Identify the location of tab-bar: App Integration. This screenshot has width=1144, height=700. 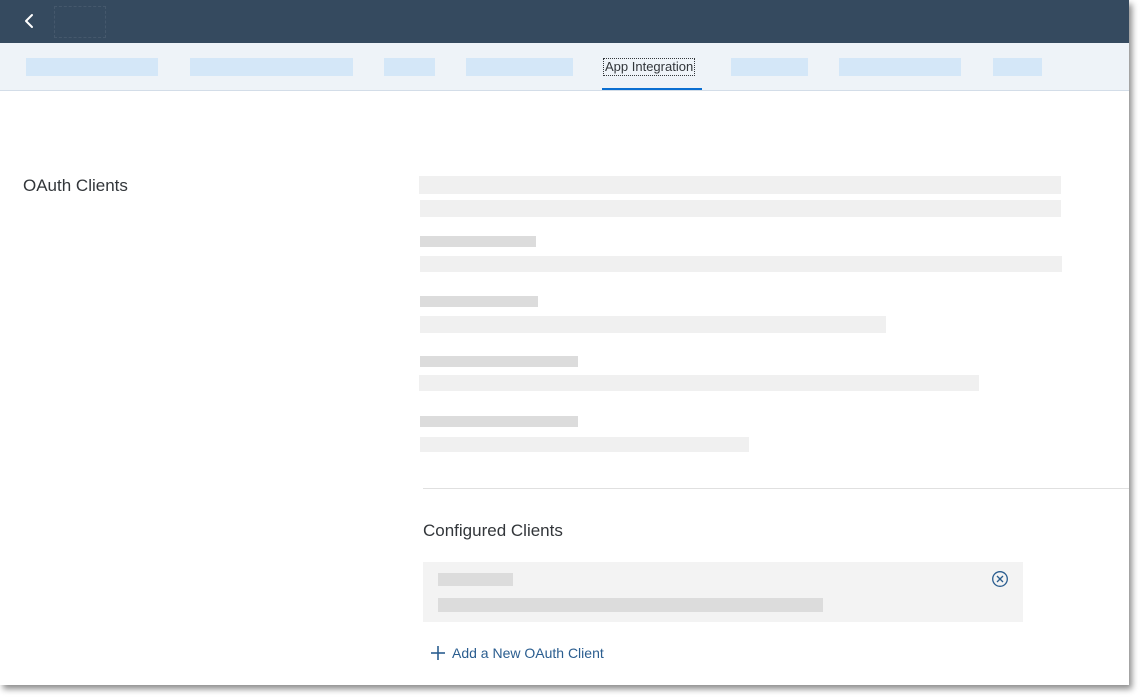
(564, 67).